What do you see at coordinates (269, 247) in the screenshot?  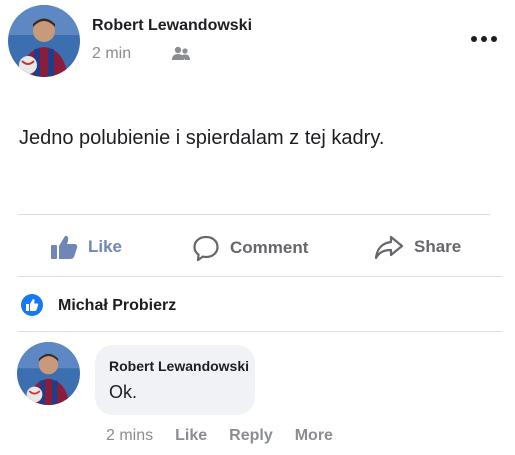 I see `comment-button-label: Comment` at bounding box center [269, 247].